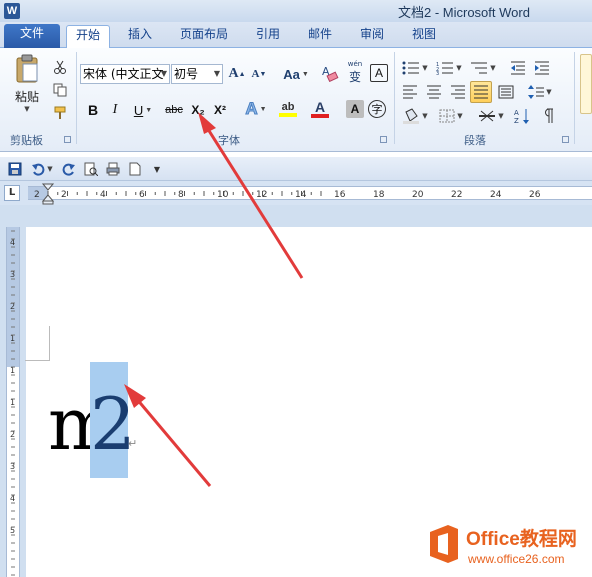 This screenshot has width=592, height=577. Describe the element at coordinates (168, 435) in the screenshot. I see `arrow-to-selection` at that location.